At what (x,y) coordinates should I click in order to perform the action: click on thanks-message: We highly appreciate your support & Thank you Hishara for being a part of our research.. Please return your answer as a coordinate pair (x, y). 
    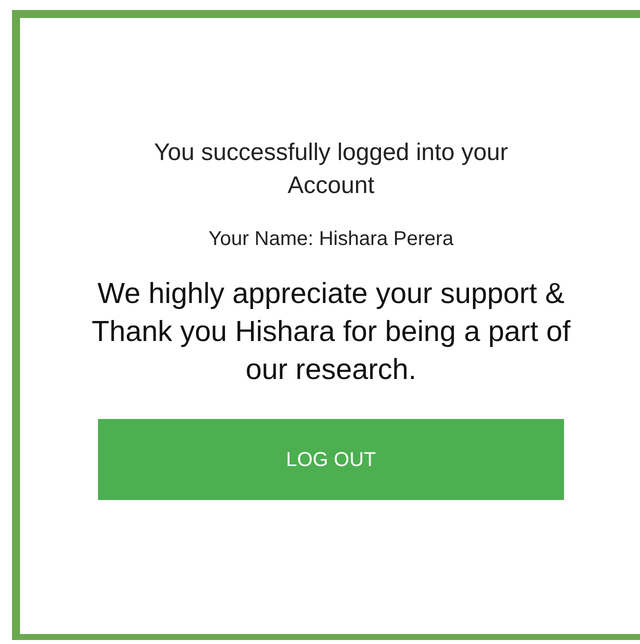
    Looking at the image, I should click on (331, 332).